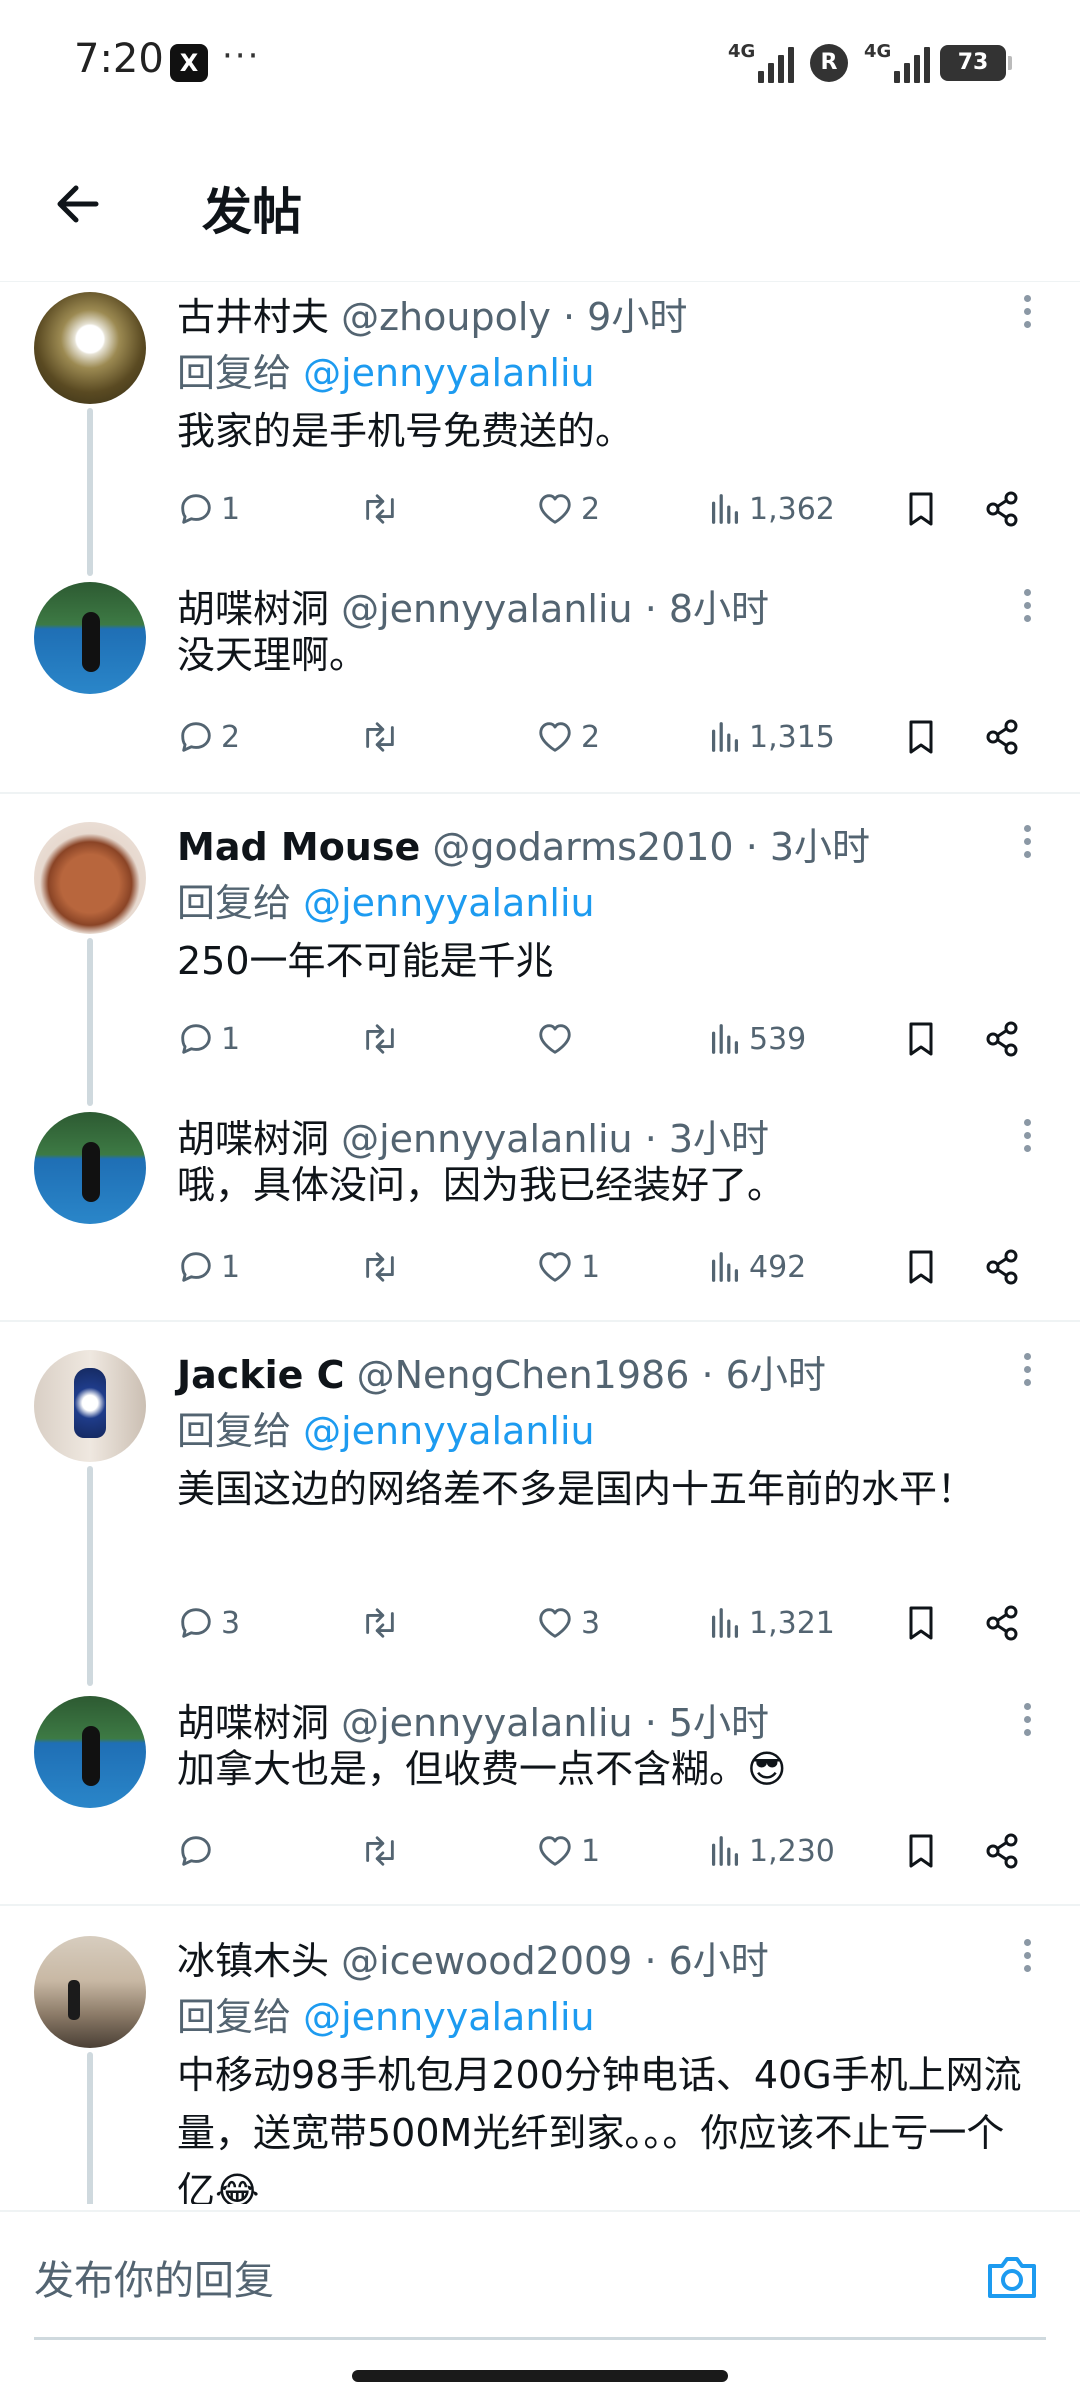 The image size is (1080, 2400). Describe the element at coordinates (792, 1623) in the screenshot. I see `views-count: 1,321` at that location.